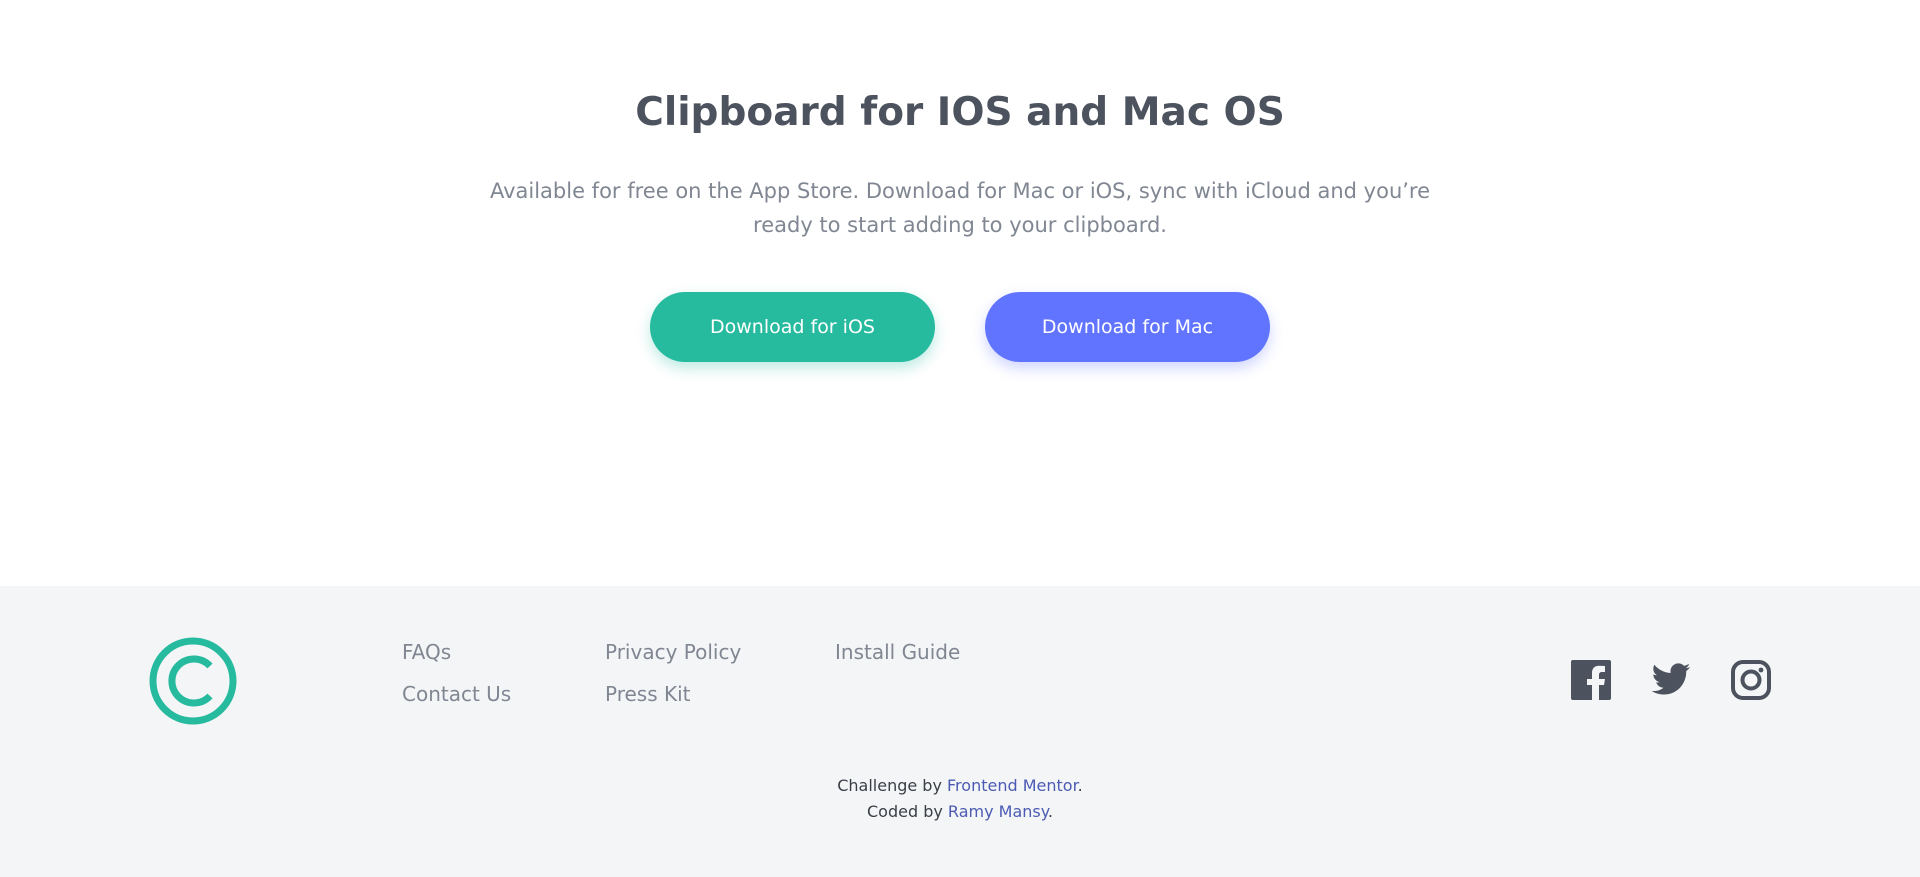 The height and width of the screenshot is (877, 1920). Describe the element at coordinates (892, 785) in the screenshot. I see `challenge-credit-prefix: Challenge by` at that location.